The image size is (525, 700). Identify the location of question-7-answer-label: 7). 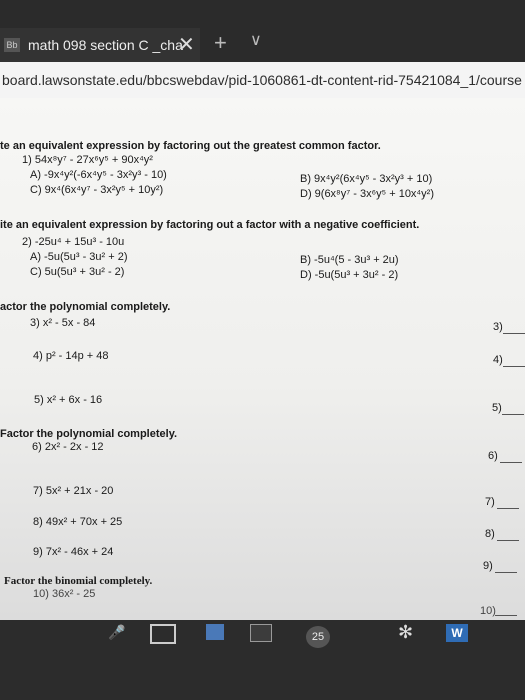
(490, 502).